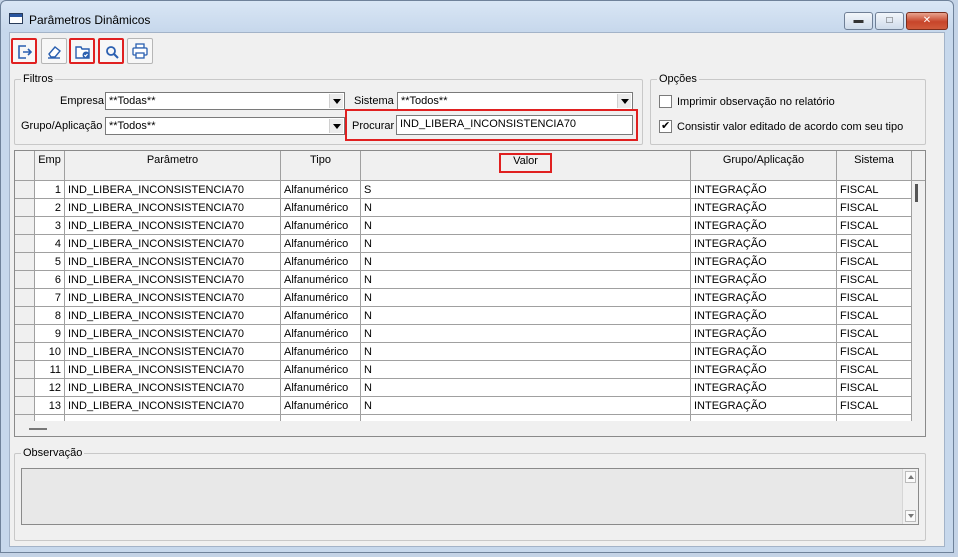  What do you see at coordinates (526, 166) in the screenshot?
I see `grid-header-valor: Valor` at bounding box center [526, 166].